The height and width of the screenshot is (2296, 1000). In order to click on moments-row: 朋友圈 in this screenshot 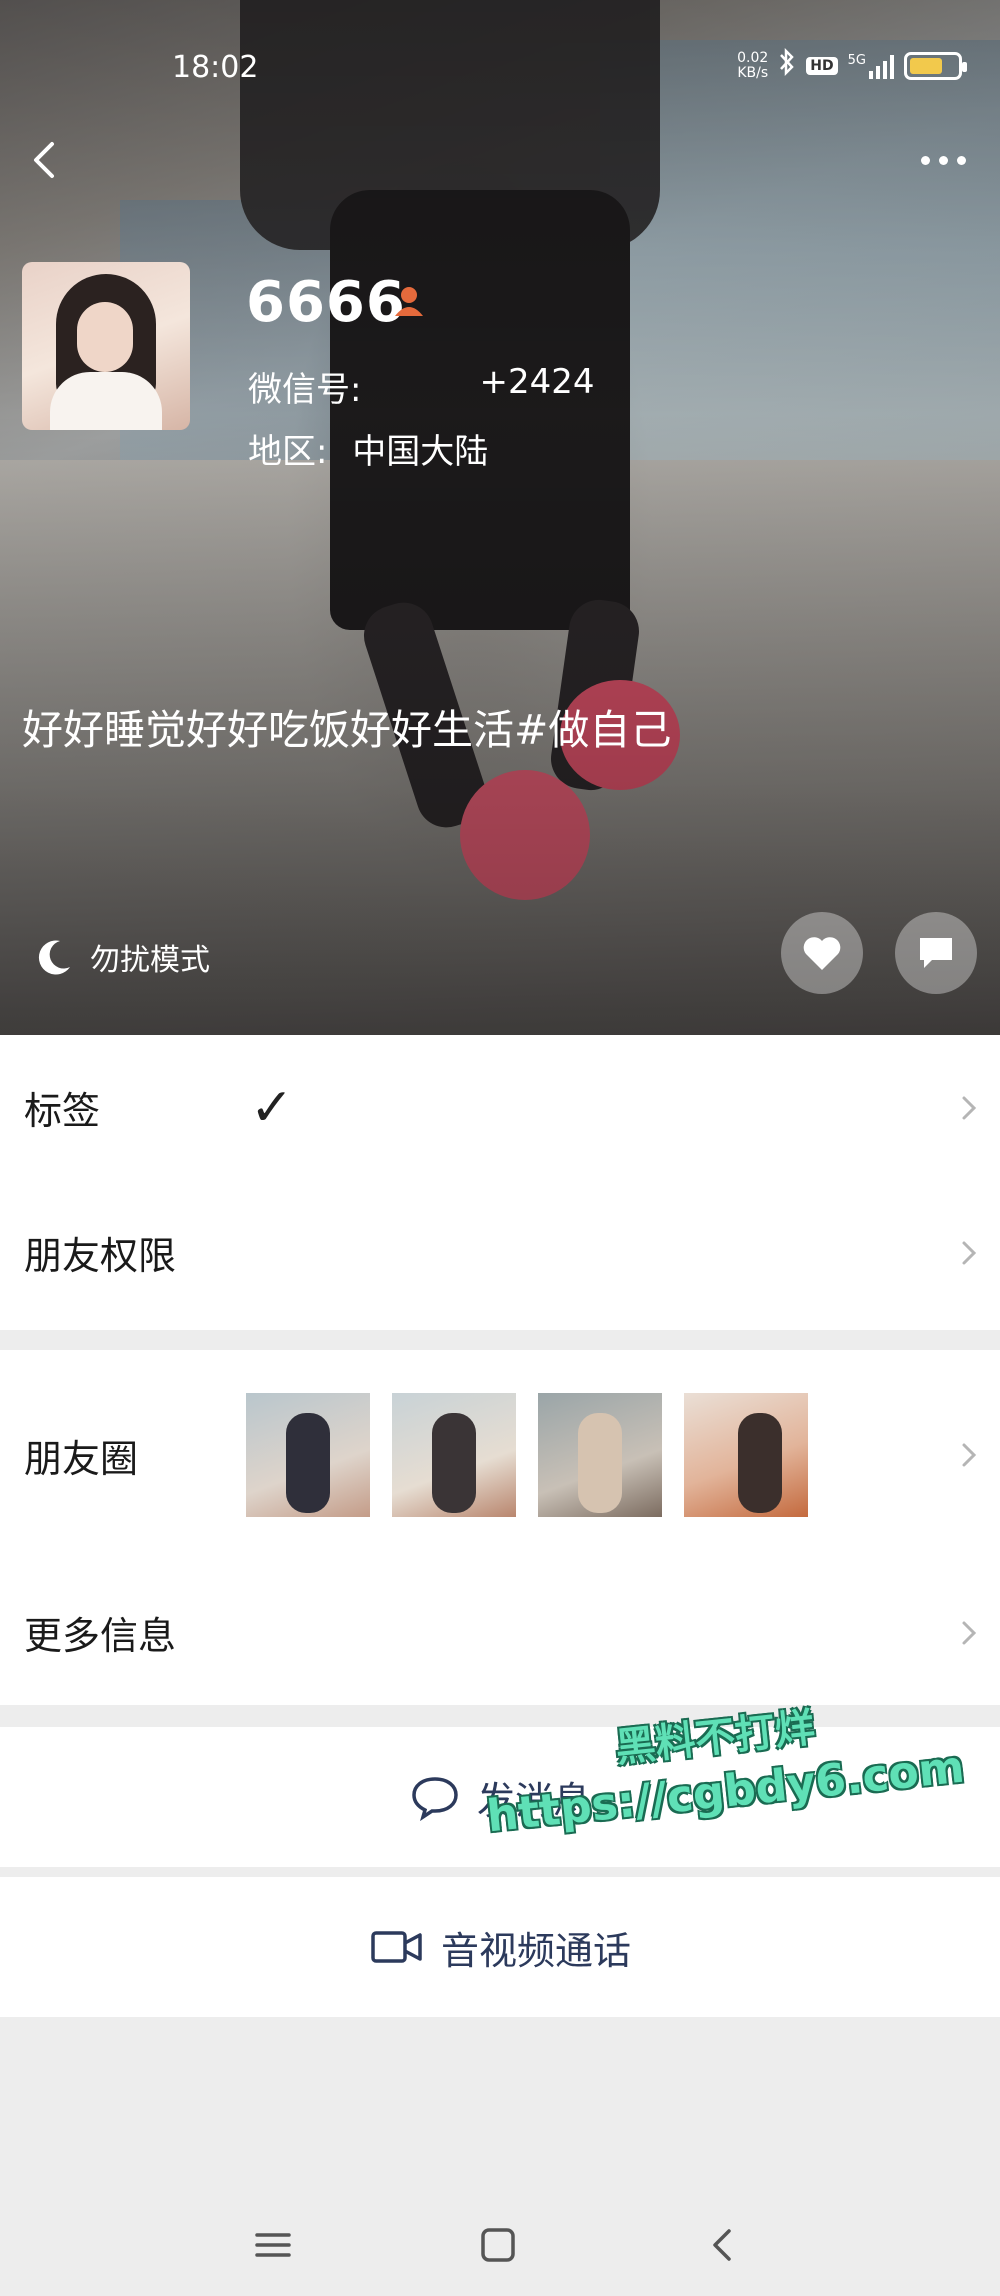, I will do `click(500, 1455)`.